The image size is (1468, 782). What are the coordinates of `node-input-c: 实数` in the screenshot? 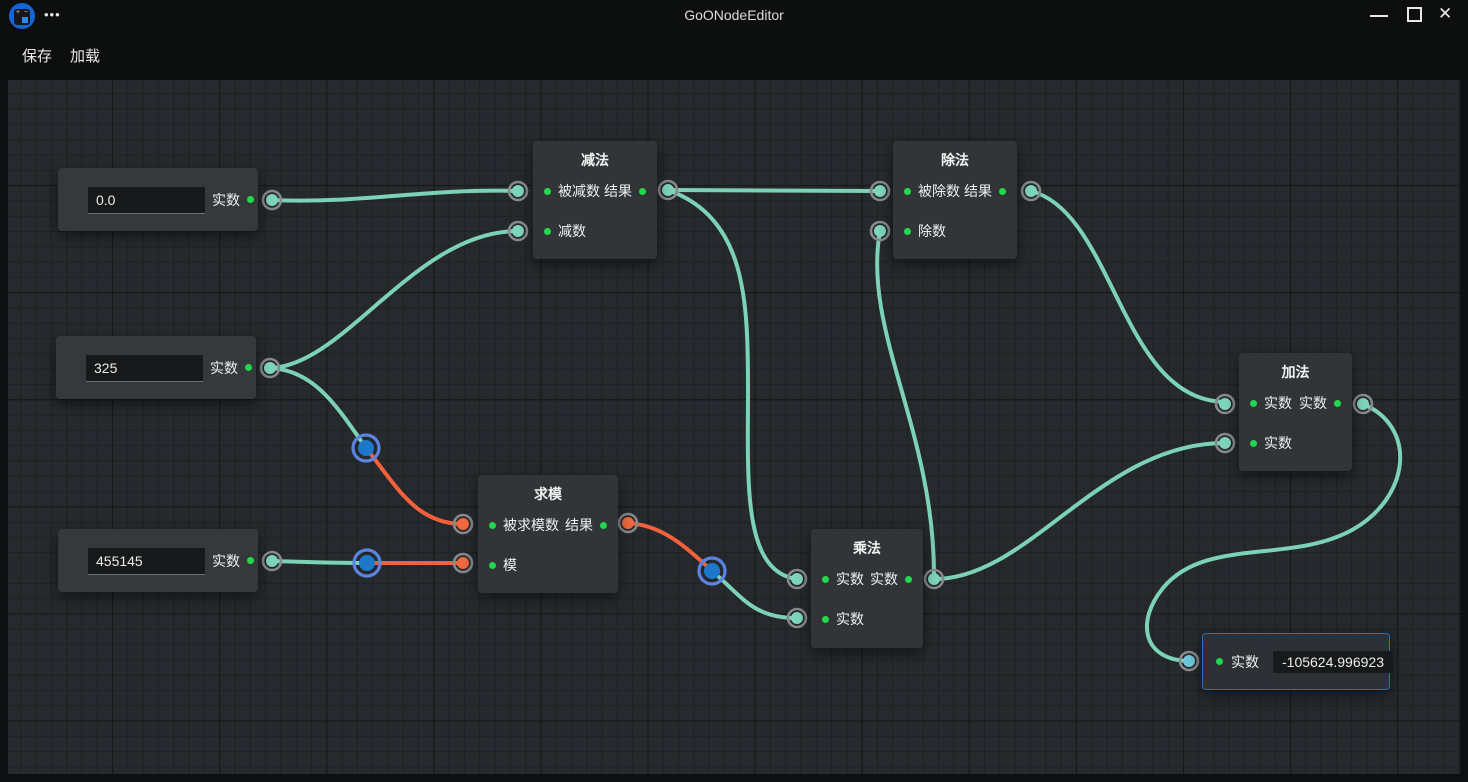 It's located at (158, 560).